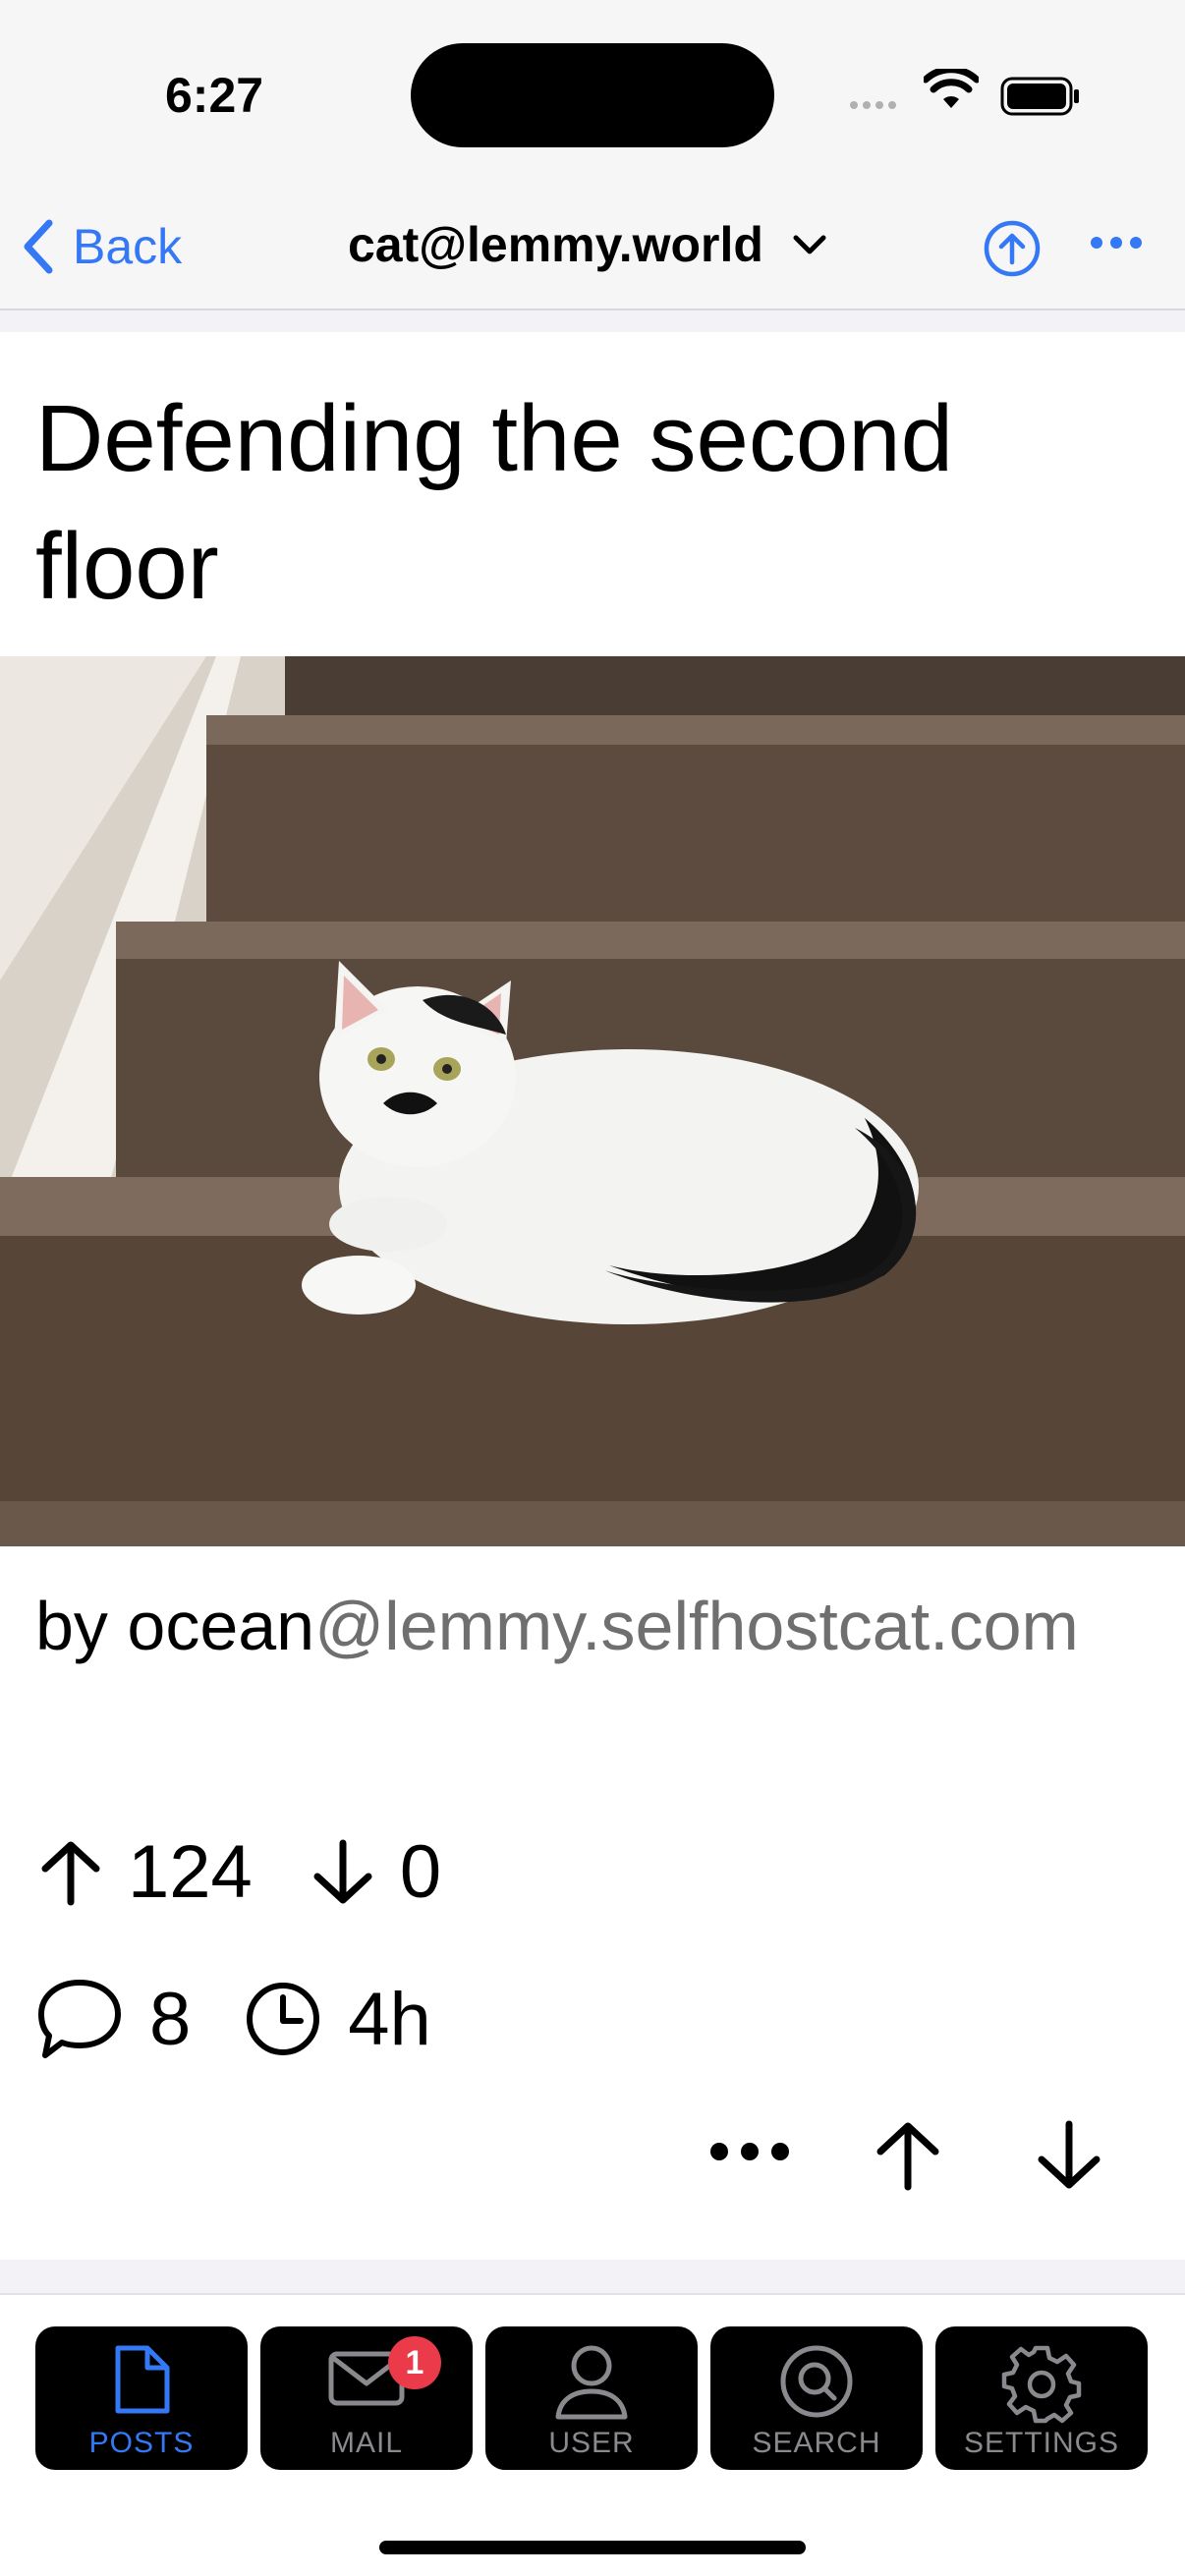 This screenshot has height=2576, width=1185. What do you see at coordinates (810, 244) in the screenshot?
I see `chevron-down-icon` at bounding box center [810, 244].